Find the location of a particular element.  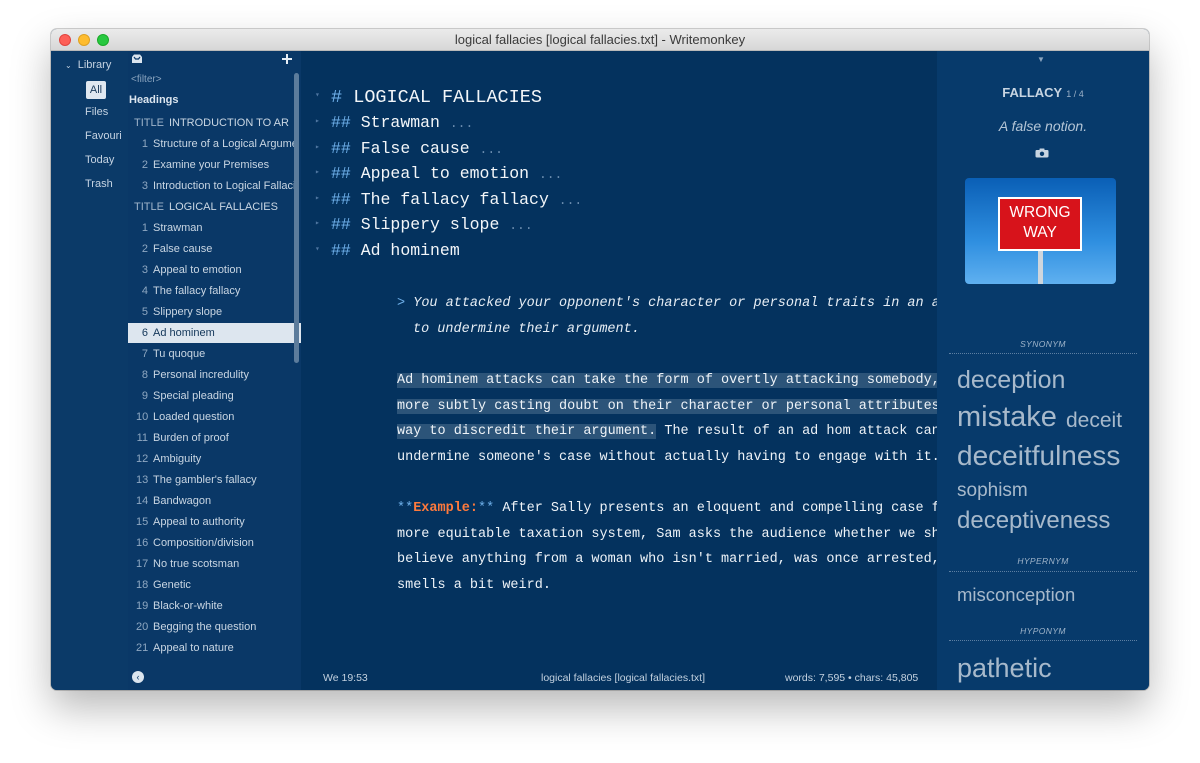

heading-logical-fallacies: ▾ # LOGICAL FALLACIES is located at coordinates (428, 97).